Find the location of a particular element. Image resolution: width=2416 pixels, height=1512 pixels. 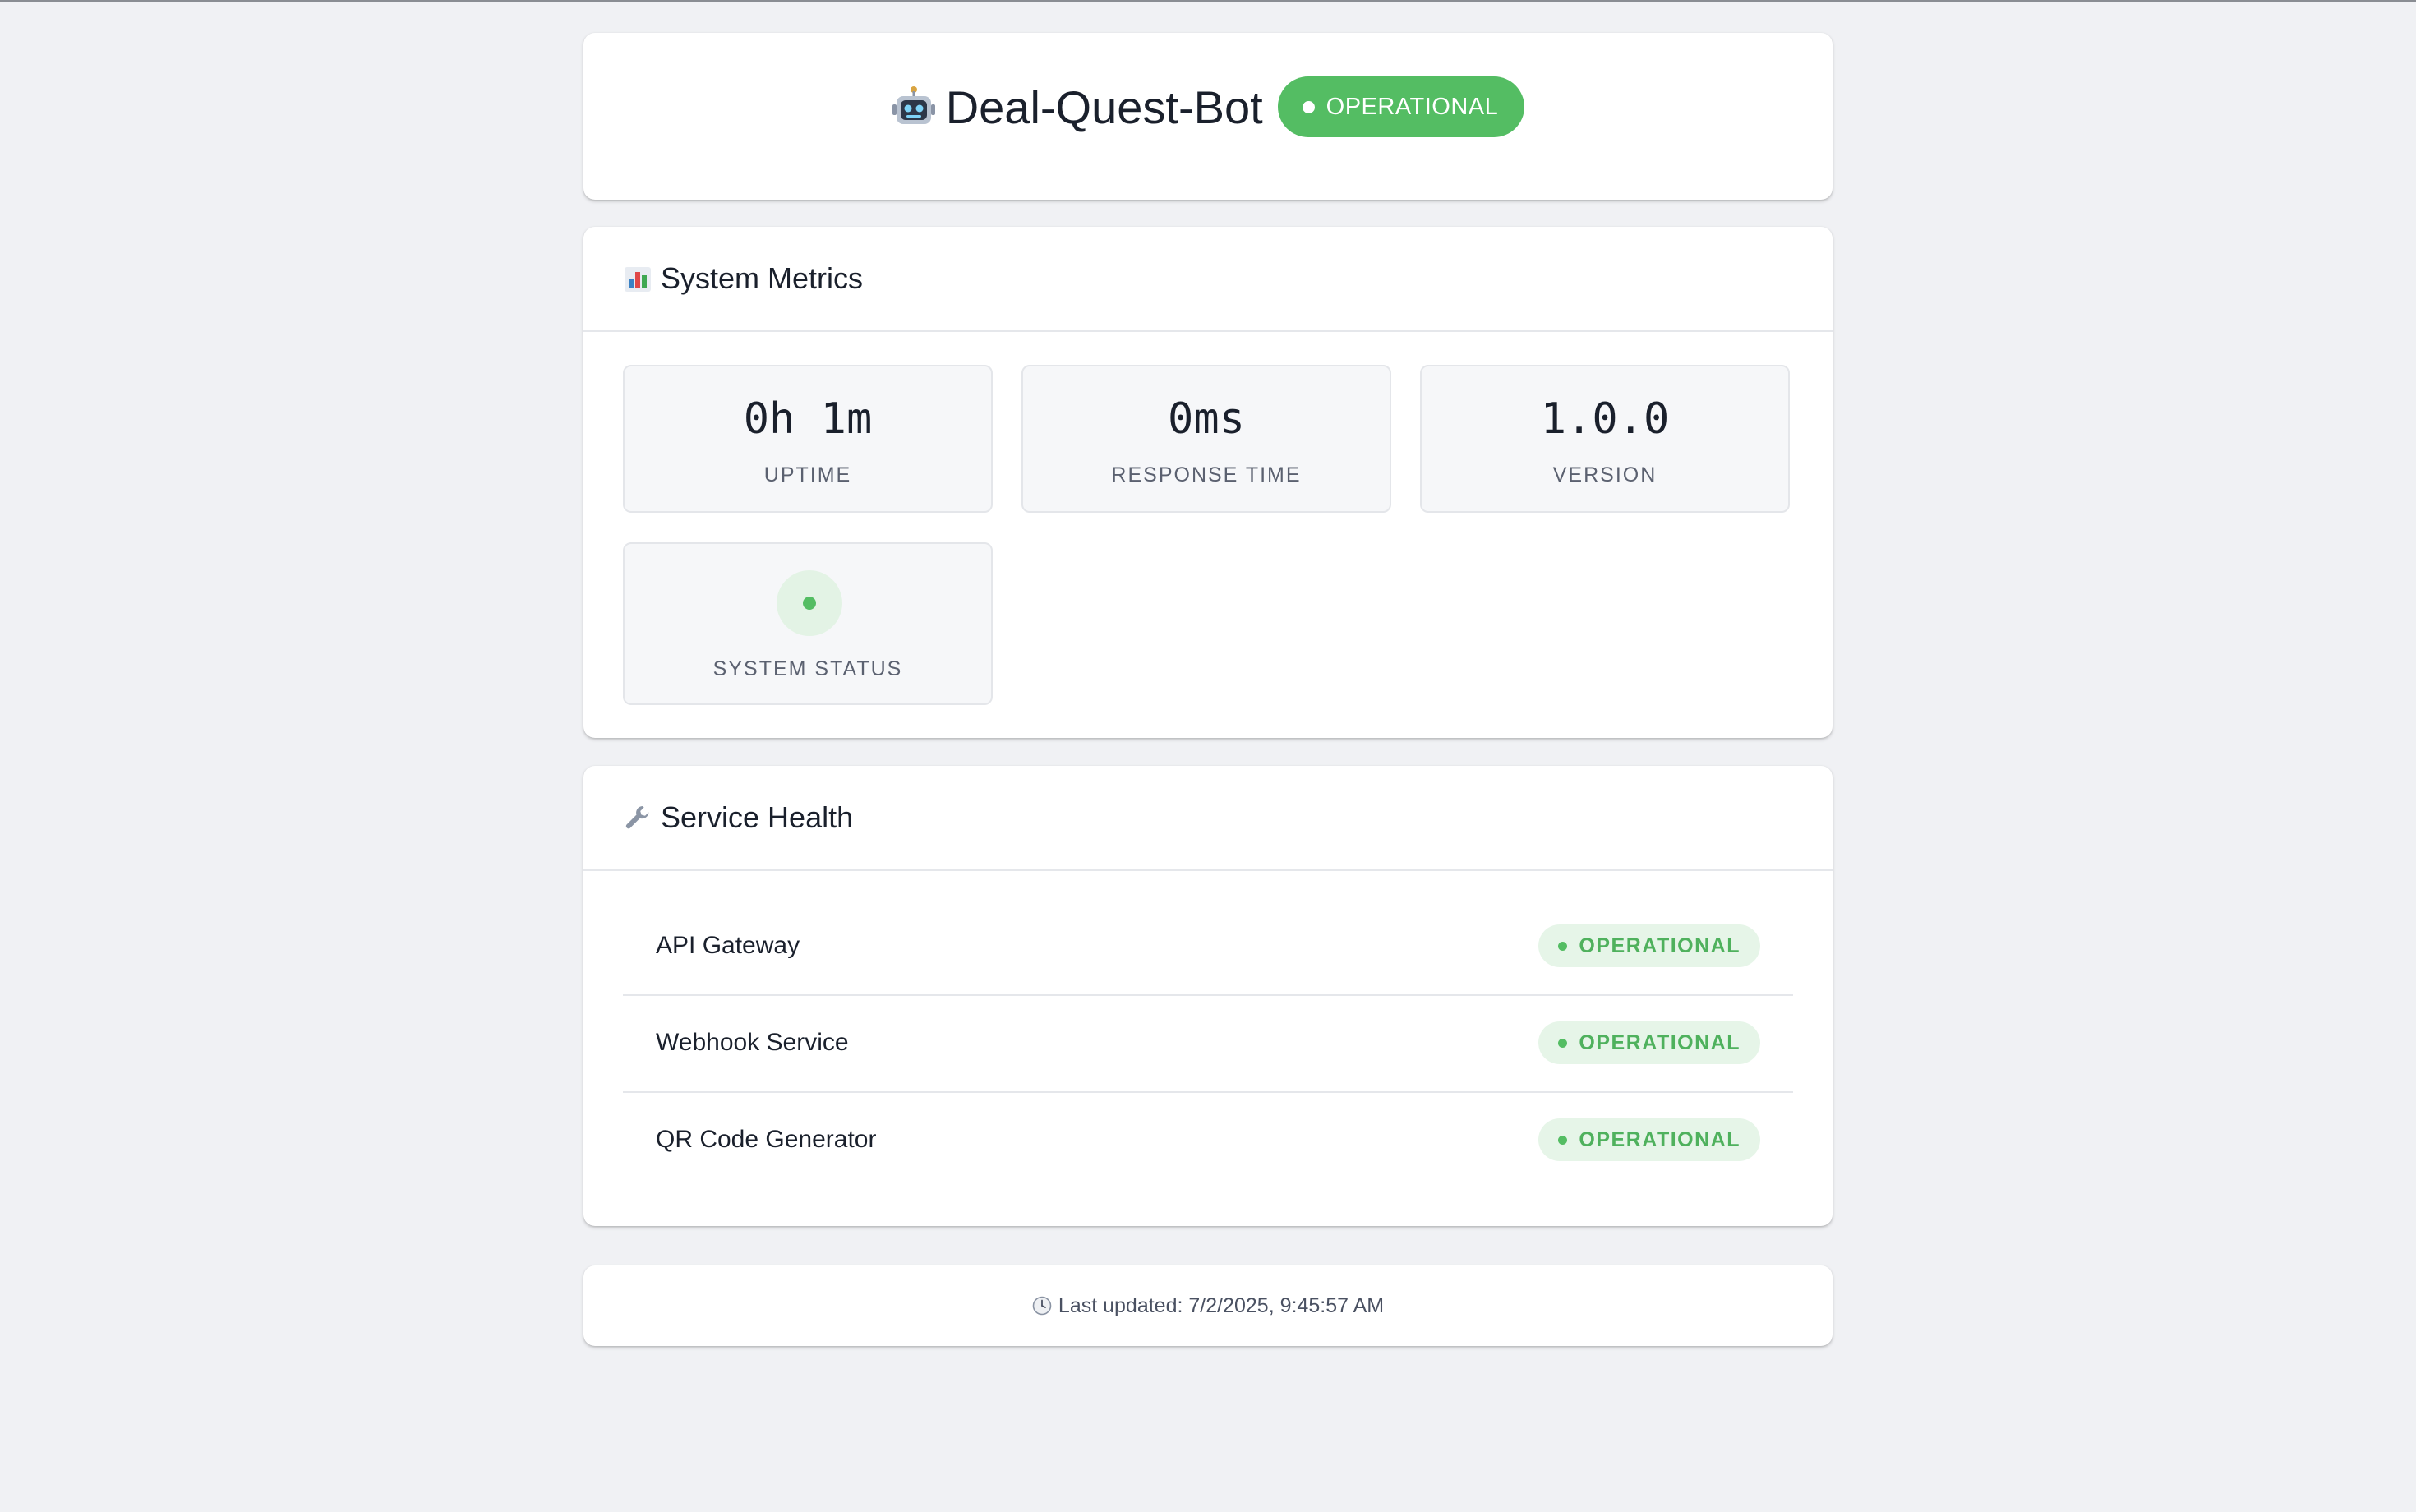

service-row-api-gateway: API Gateway OPERATIONAL is located at coordinates (1208, 947).